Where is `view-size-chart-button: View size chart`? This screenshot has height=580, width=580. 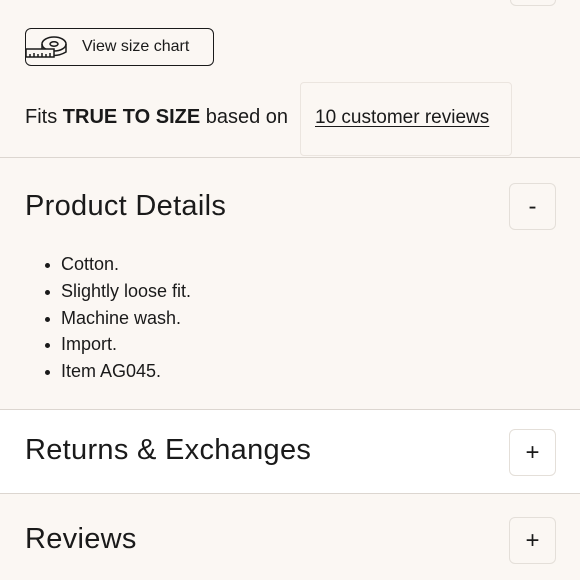
view-size-chart-button: View size chart is located at coordinates (119, 47).